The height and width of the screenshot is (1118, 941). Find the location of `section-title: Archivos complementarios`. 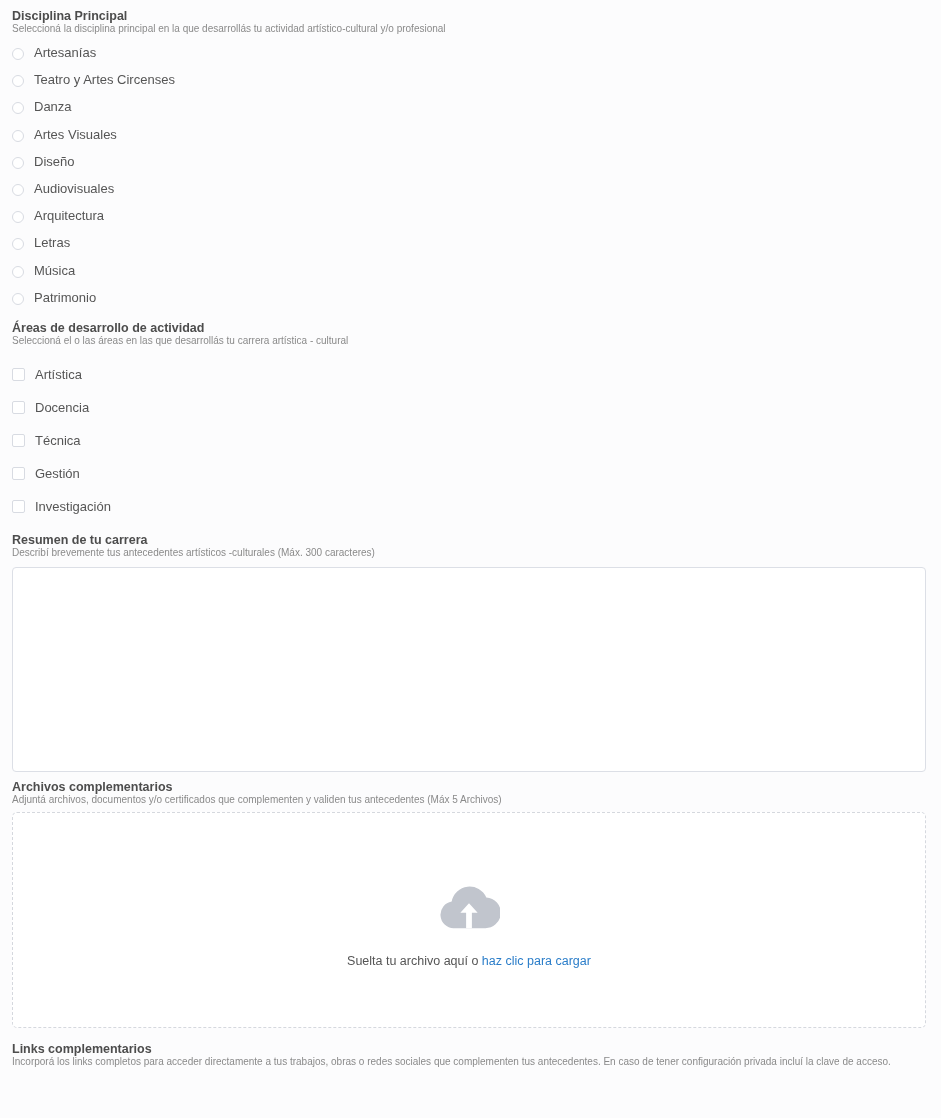

section-title: Archivos complementarios is located at coordinates (93, 786).